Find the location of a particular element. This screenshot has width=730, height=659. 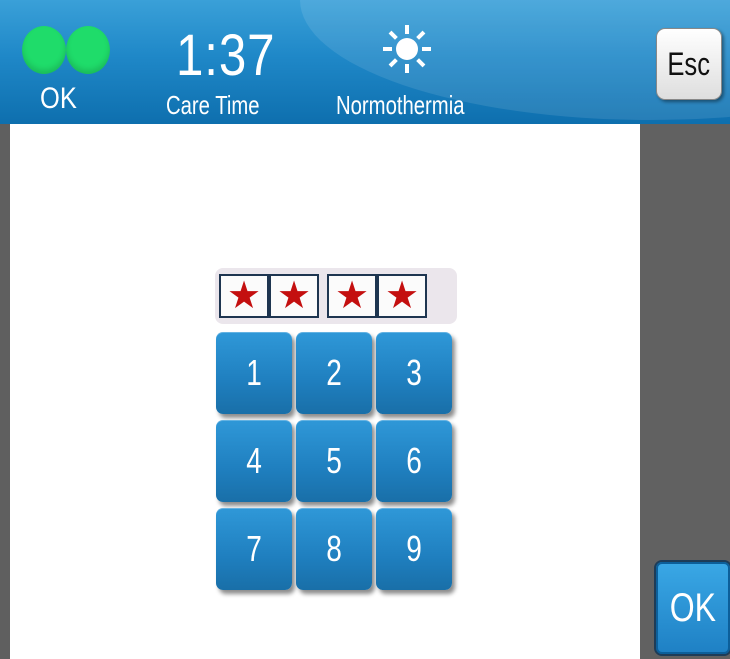

sun-icon is located at coordinates (407, 49).